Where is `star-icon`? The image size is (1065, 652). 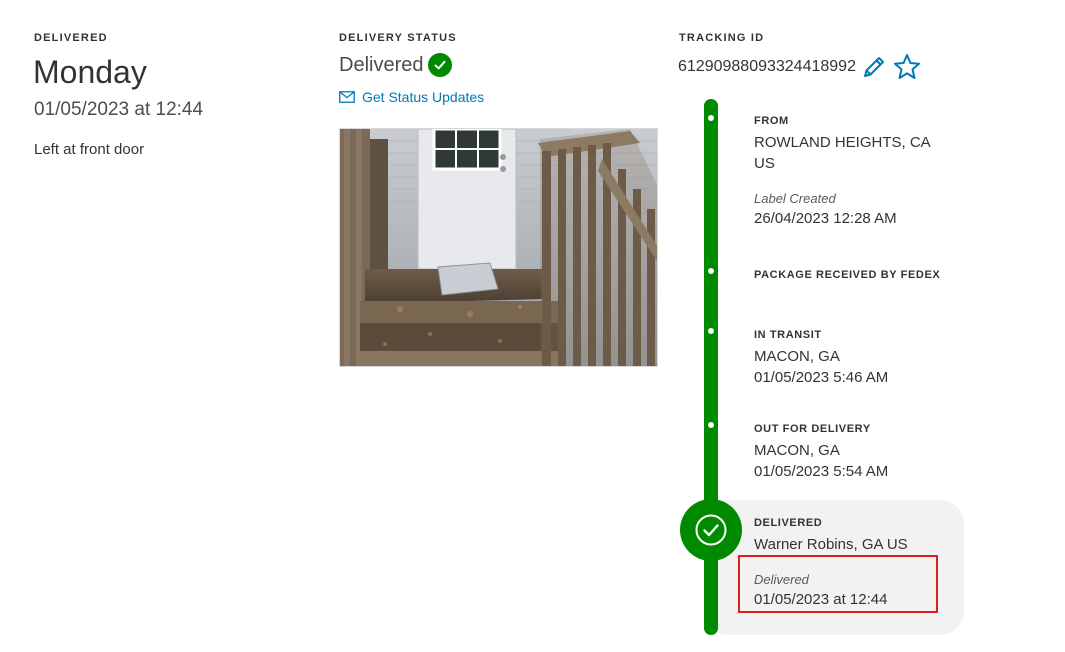
star-icon is located at coordinates (907, 67).